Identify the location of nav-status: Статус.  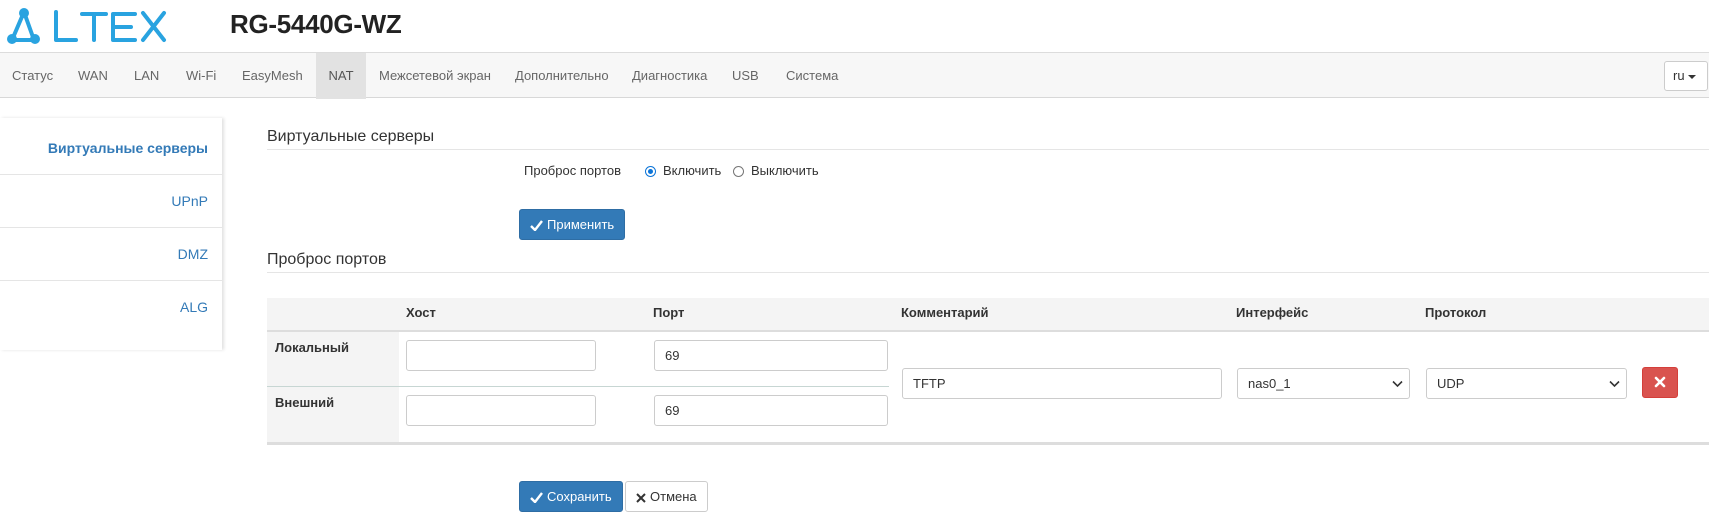
(32, 76).